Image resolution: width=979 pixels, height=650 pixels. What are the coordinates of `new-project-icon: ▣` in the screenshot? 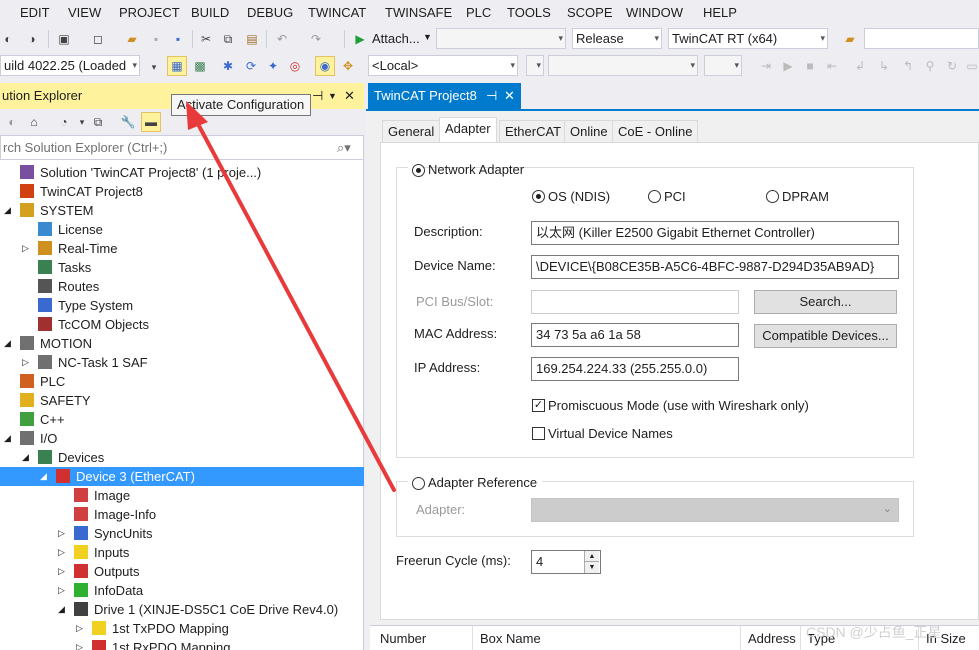 It's located at (64, 39).